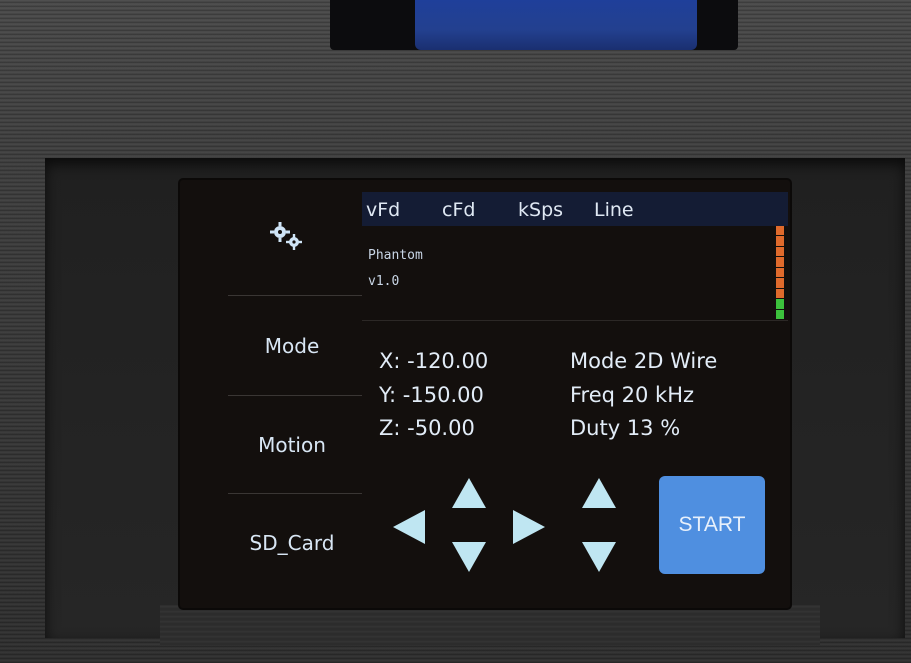 The width and height of the screenshot is (911, 663). Describe the element at coordinates (288, 237) in the screenshot. I see `gears-icon` at that location.